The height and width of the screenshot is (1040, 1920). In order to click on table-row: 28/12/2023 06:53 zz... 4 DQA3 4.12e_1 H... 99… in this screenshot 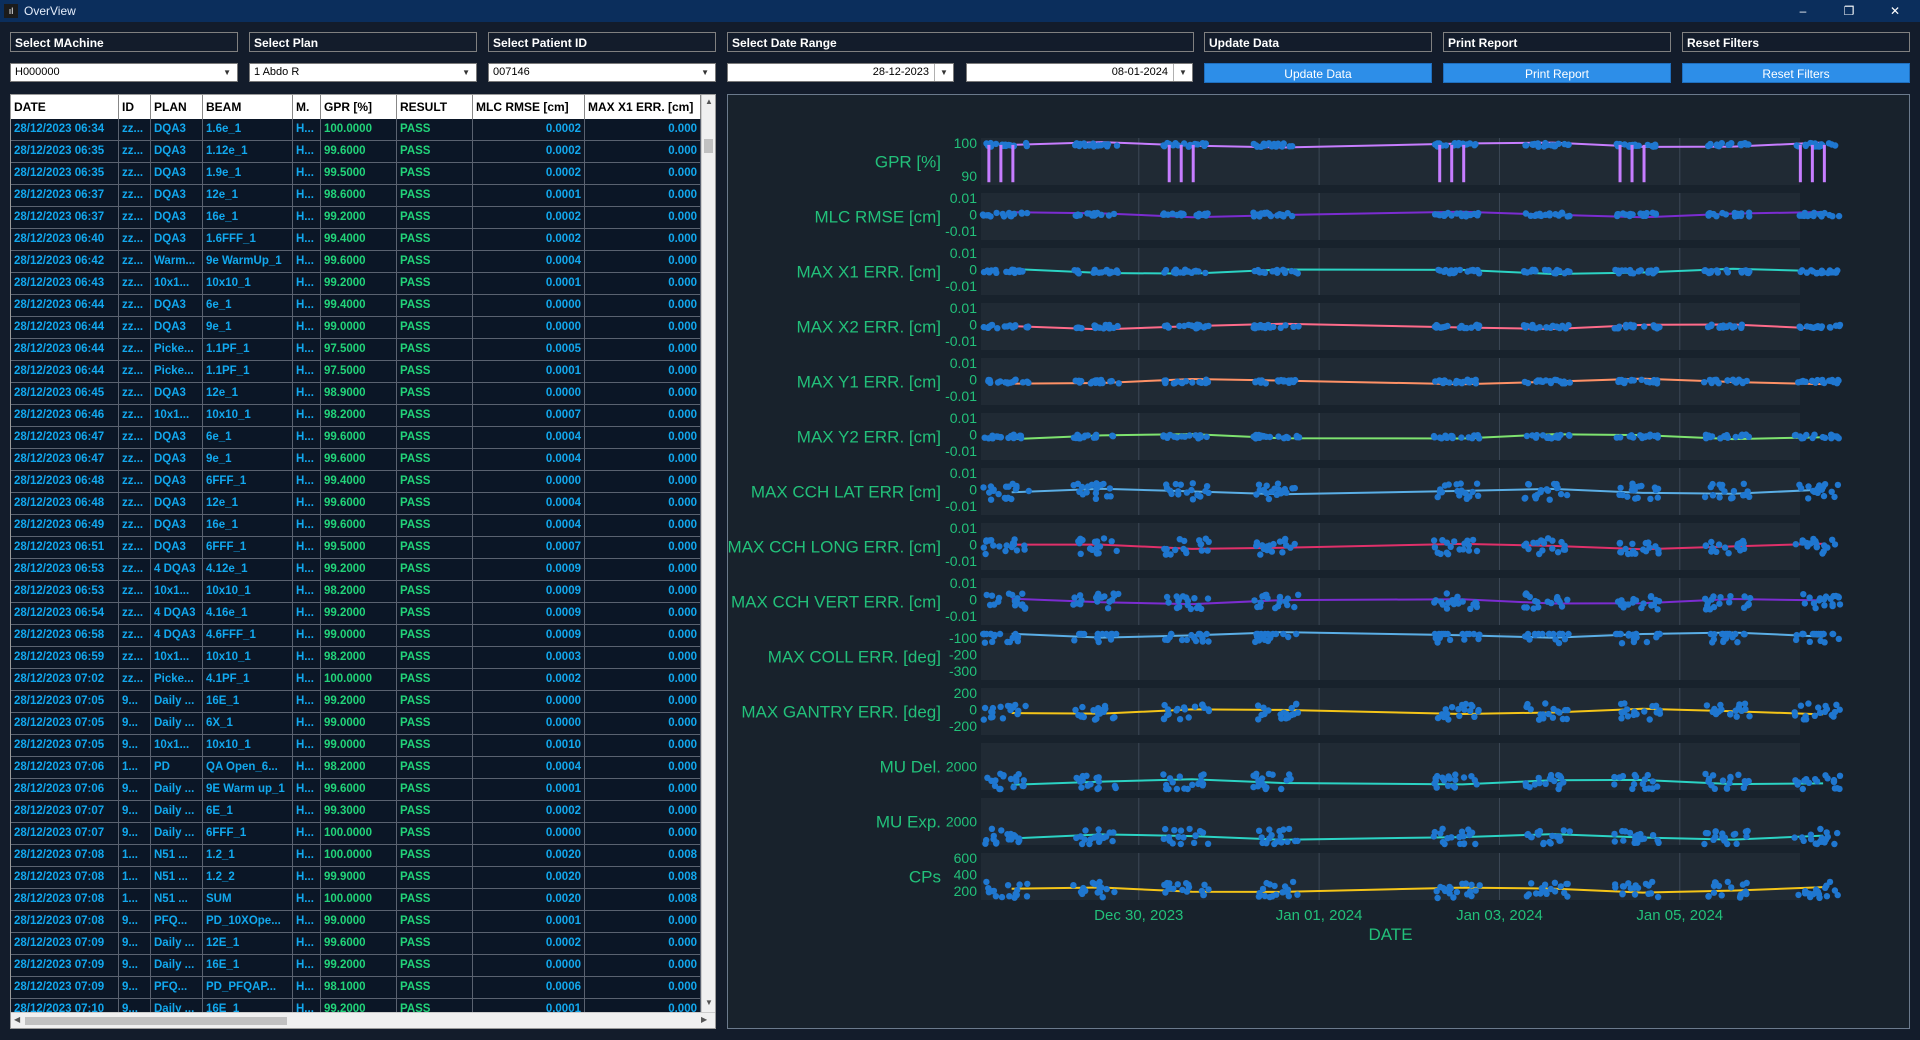, I will do `click(356, 570)`.